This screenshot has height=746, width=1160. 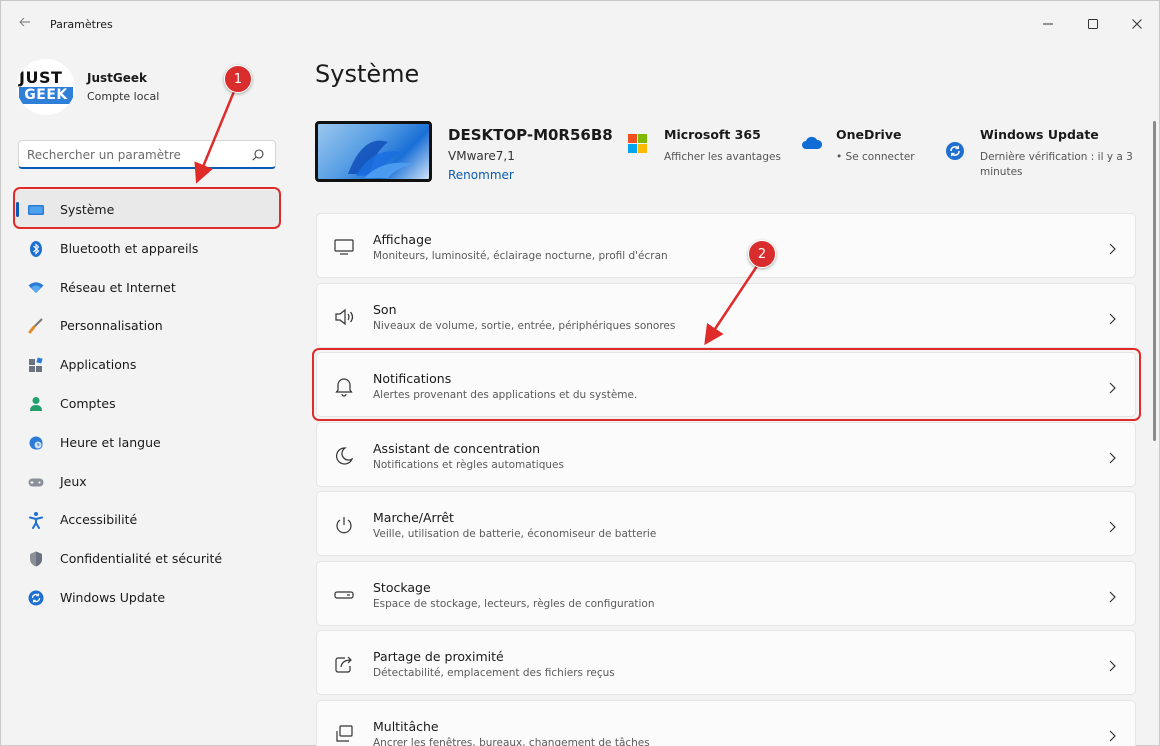 I want to click on logo-text-bottom: GEEK, so click(x=46, y=95).